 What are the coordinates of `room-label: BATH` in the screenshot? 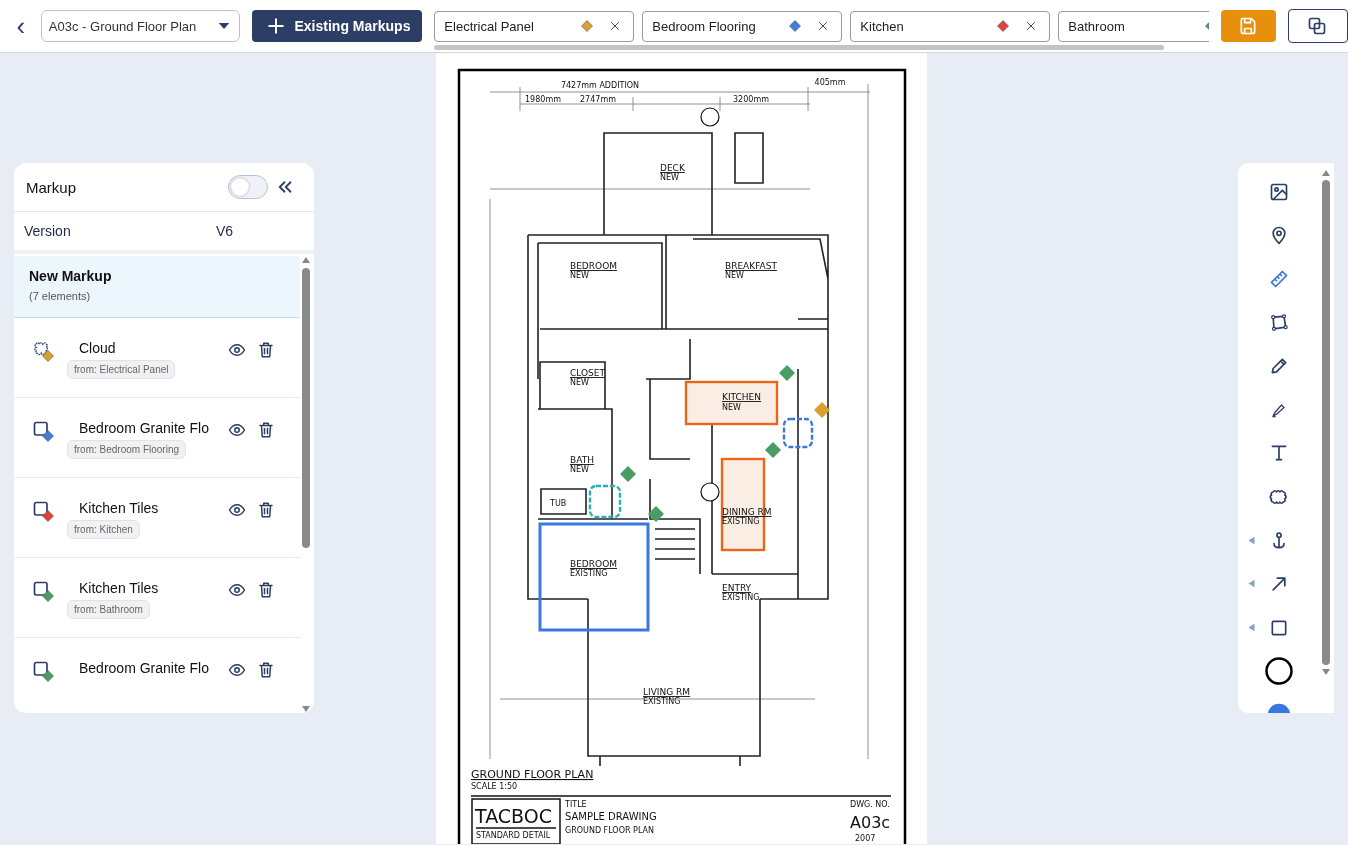 It's located at (582, 460).